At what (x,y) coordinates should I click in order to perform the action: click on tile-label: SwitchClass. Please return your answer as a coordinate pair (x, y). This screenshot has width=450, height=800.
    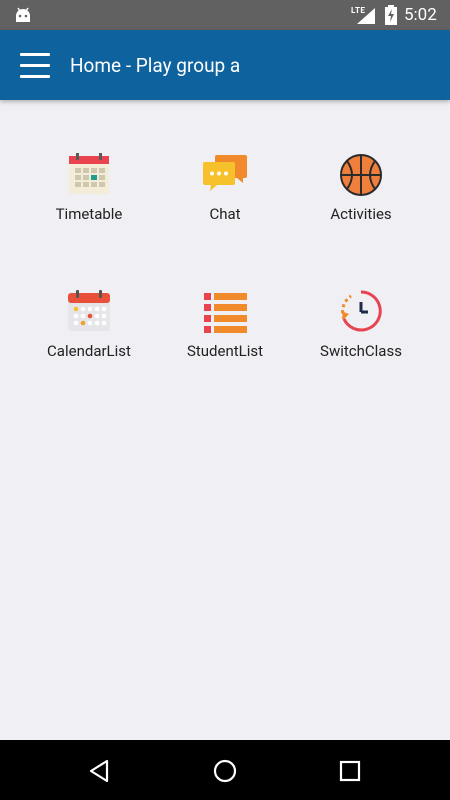
    Looking at the image, I should click on (361, 351).